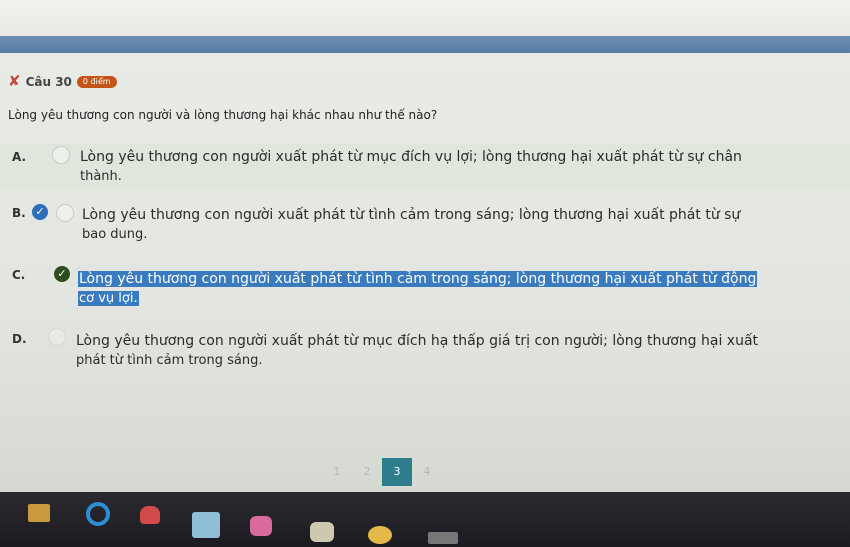 The image size is (850, 547). What do you see at coordinates (96, 81) in the screenshot?
I see `score-badge: 0 điểm` at bounding box center [96, 81].